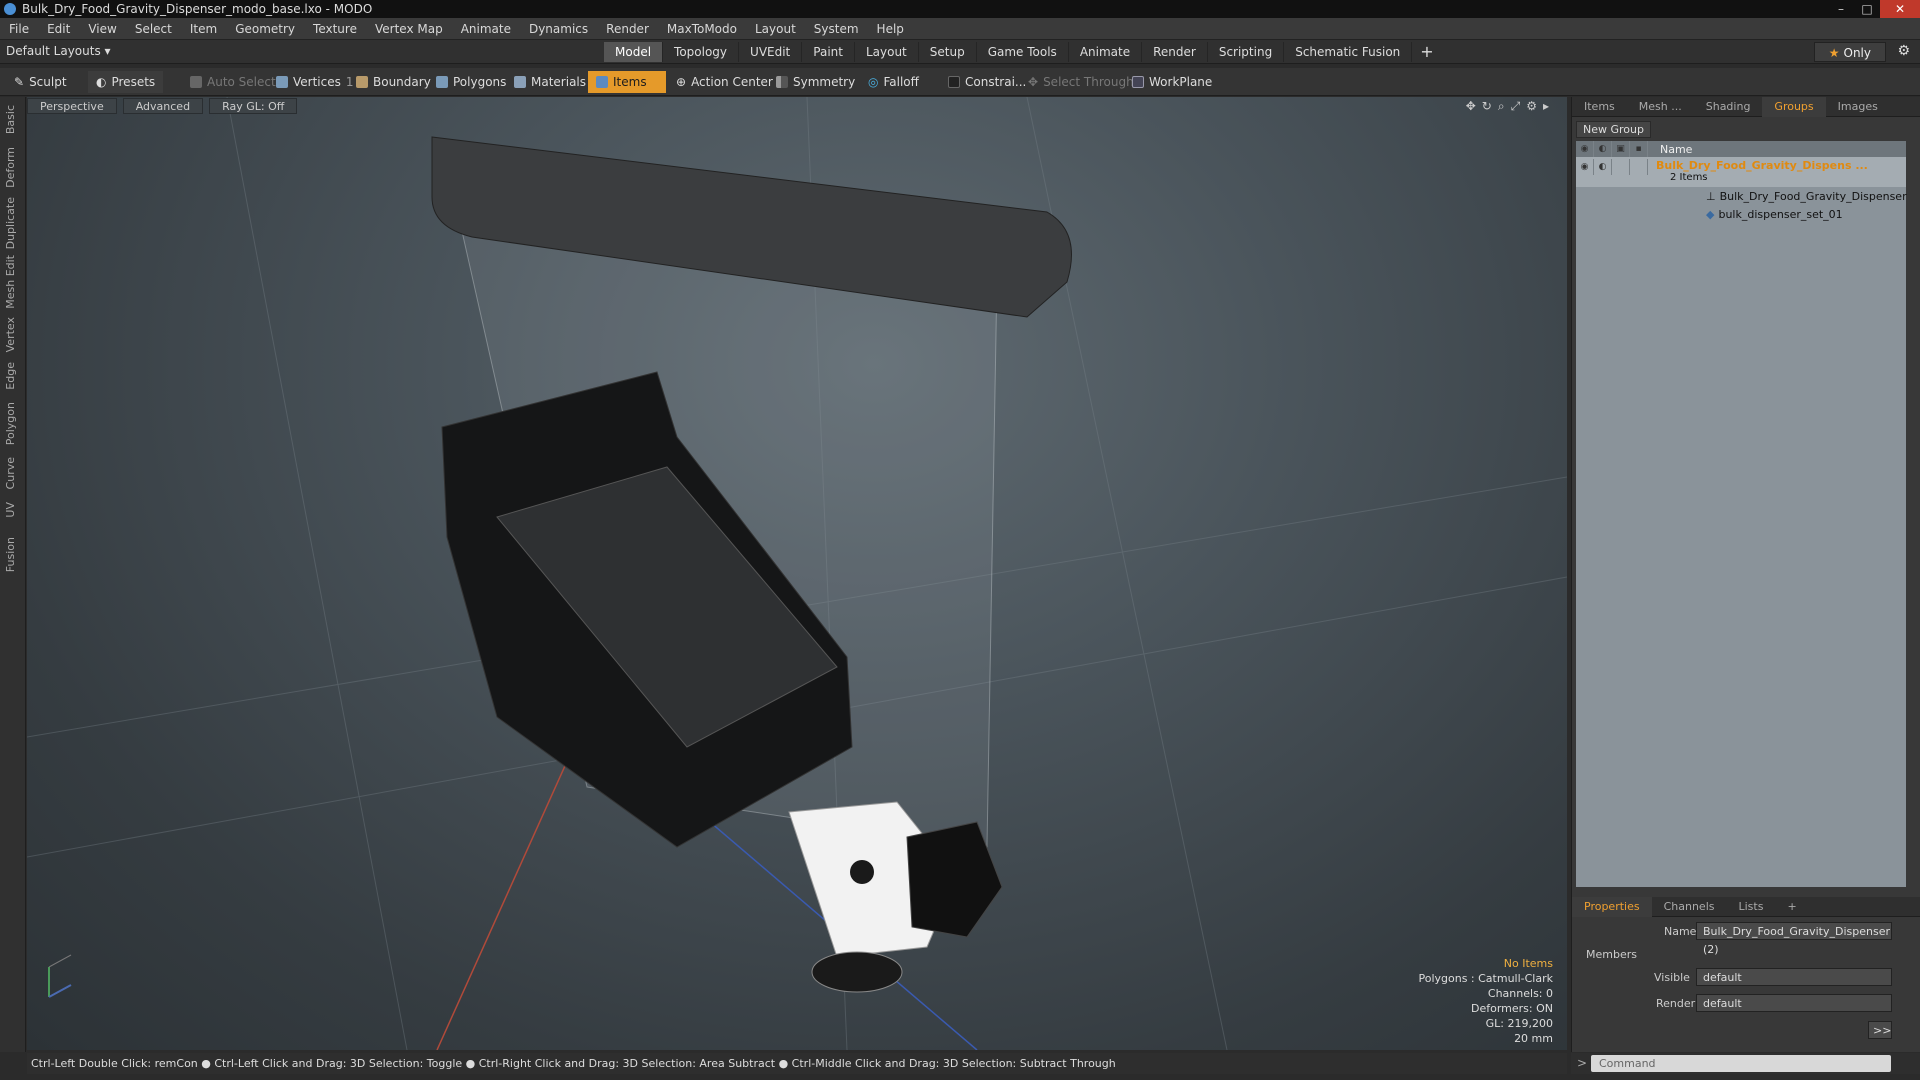 This screenshot has width=1920, height=1080. What do you see at coordinates (480, 82) in the screenshot?
I see `polygons-label: Polygons` at bounding box center [480, 82].